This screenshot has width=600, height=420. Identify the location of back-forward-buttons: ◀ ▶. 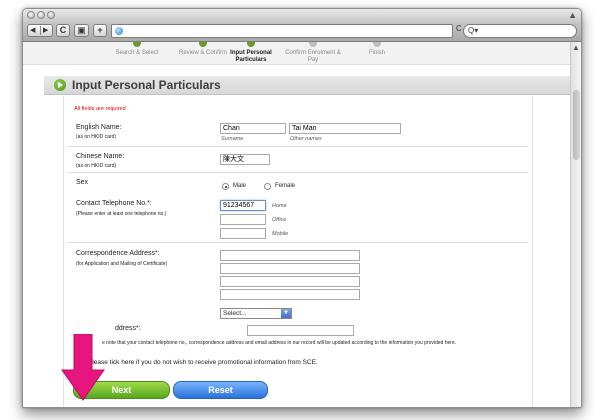
(40, 30).